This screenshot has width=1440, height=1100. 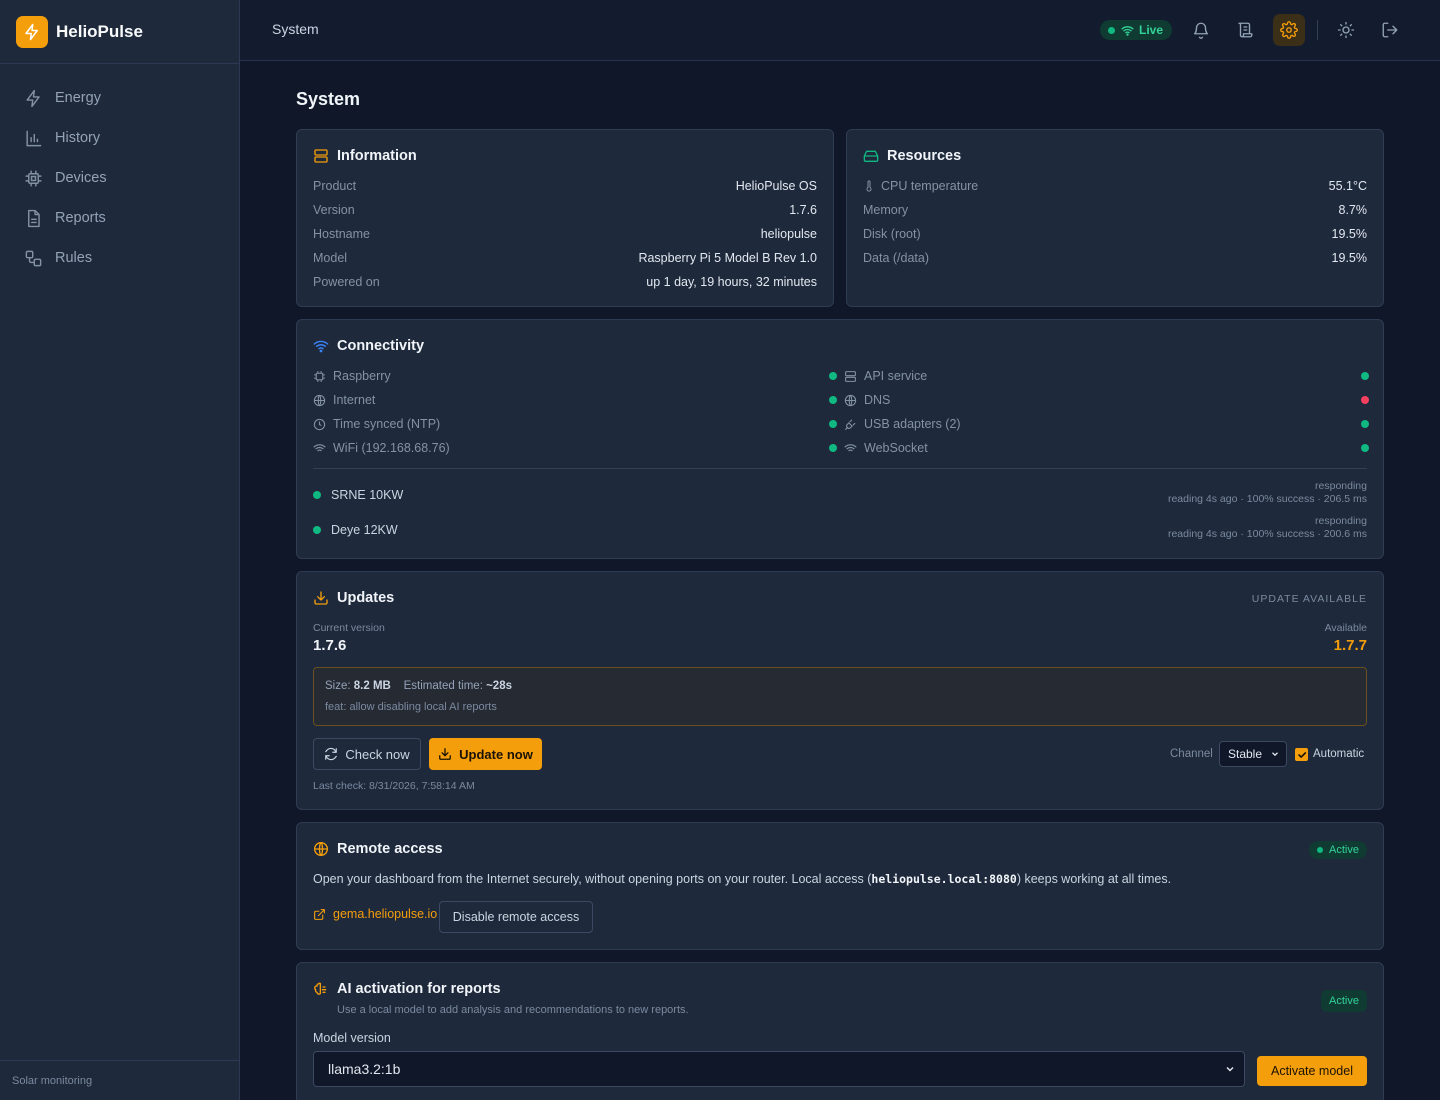 What do you see at coordinates (896, 258) in the screenshot?
I see `resource-key: Data (/data)` at bounding box center [896, 258].